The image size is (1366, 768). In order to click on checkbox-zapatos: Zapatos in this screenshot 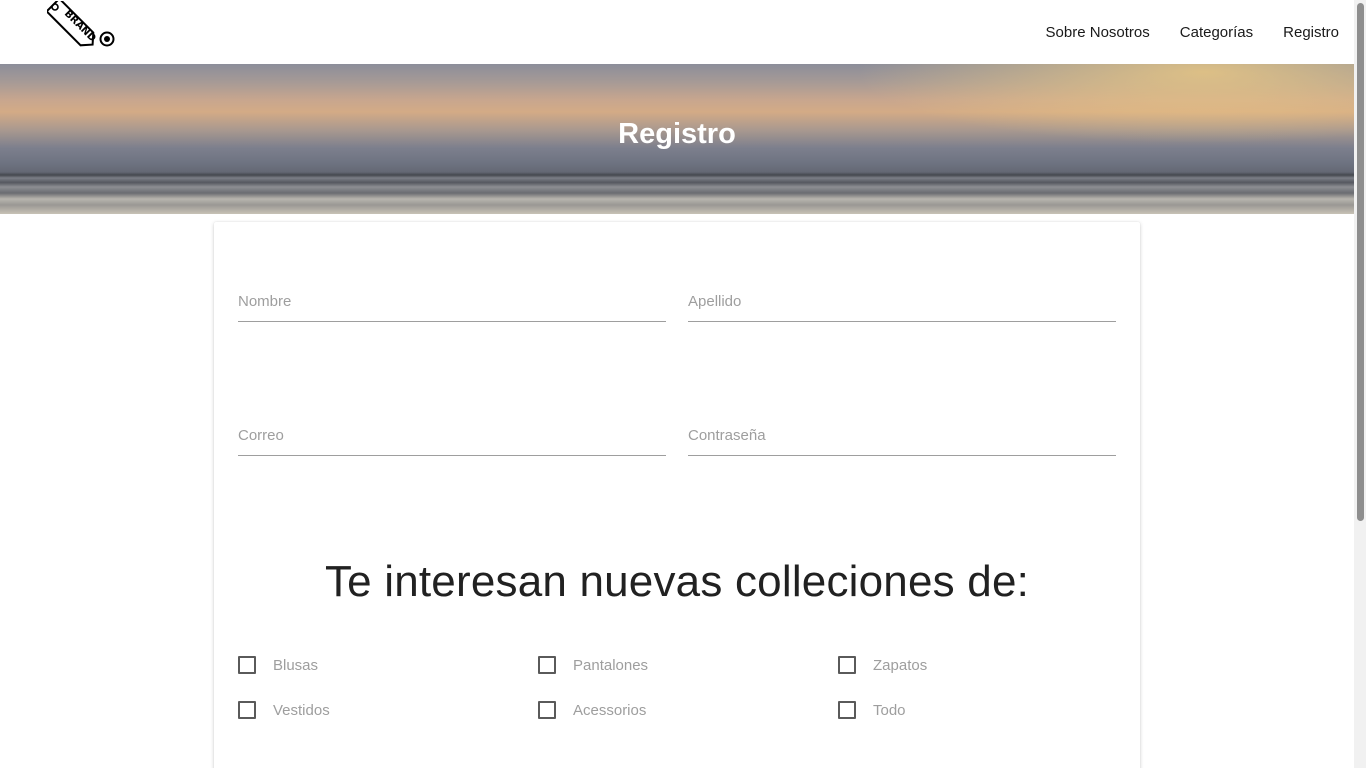, I will do `click(882, 665)`.